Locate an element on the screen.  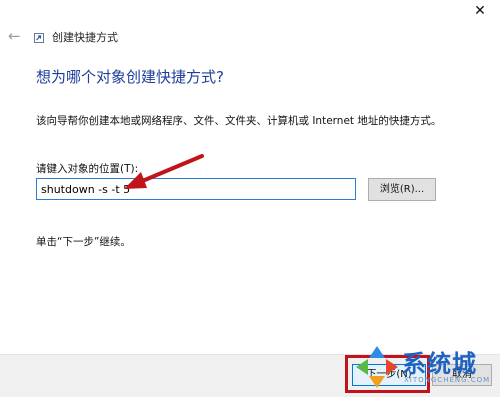
shortcut-icon is located at coordinates (39, 38).